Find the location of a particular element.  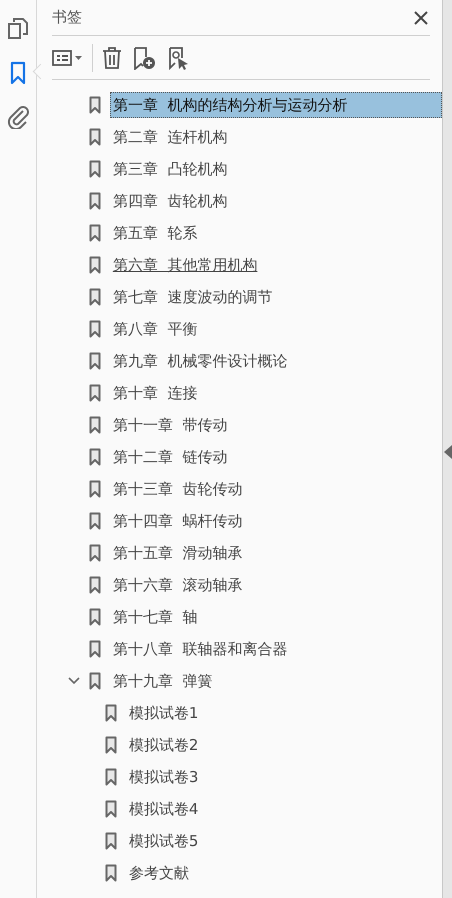

panel-title: 书签 is located at coordinates (67, 17).